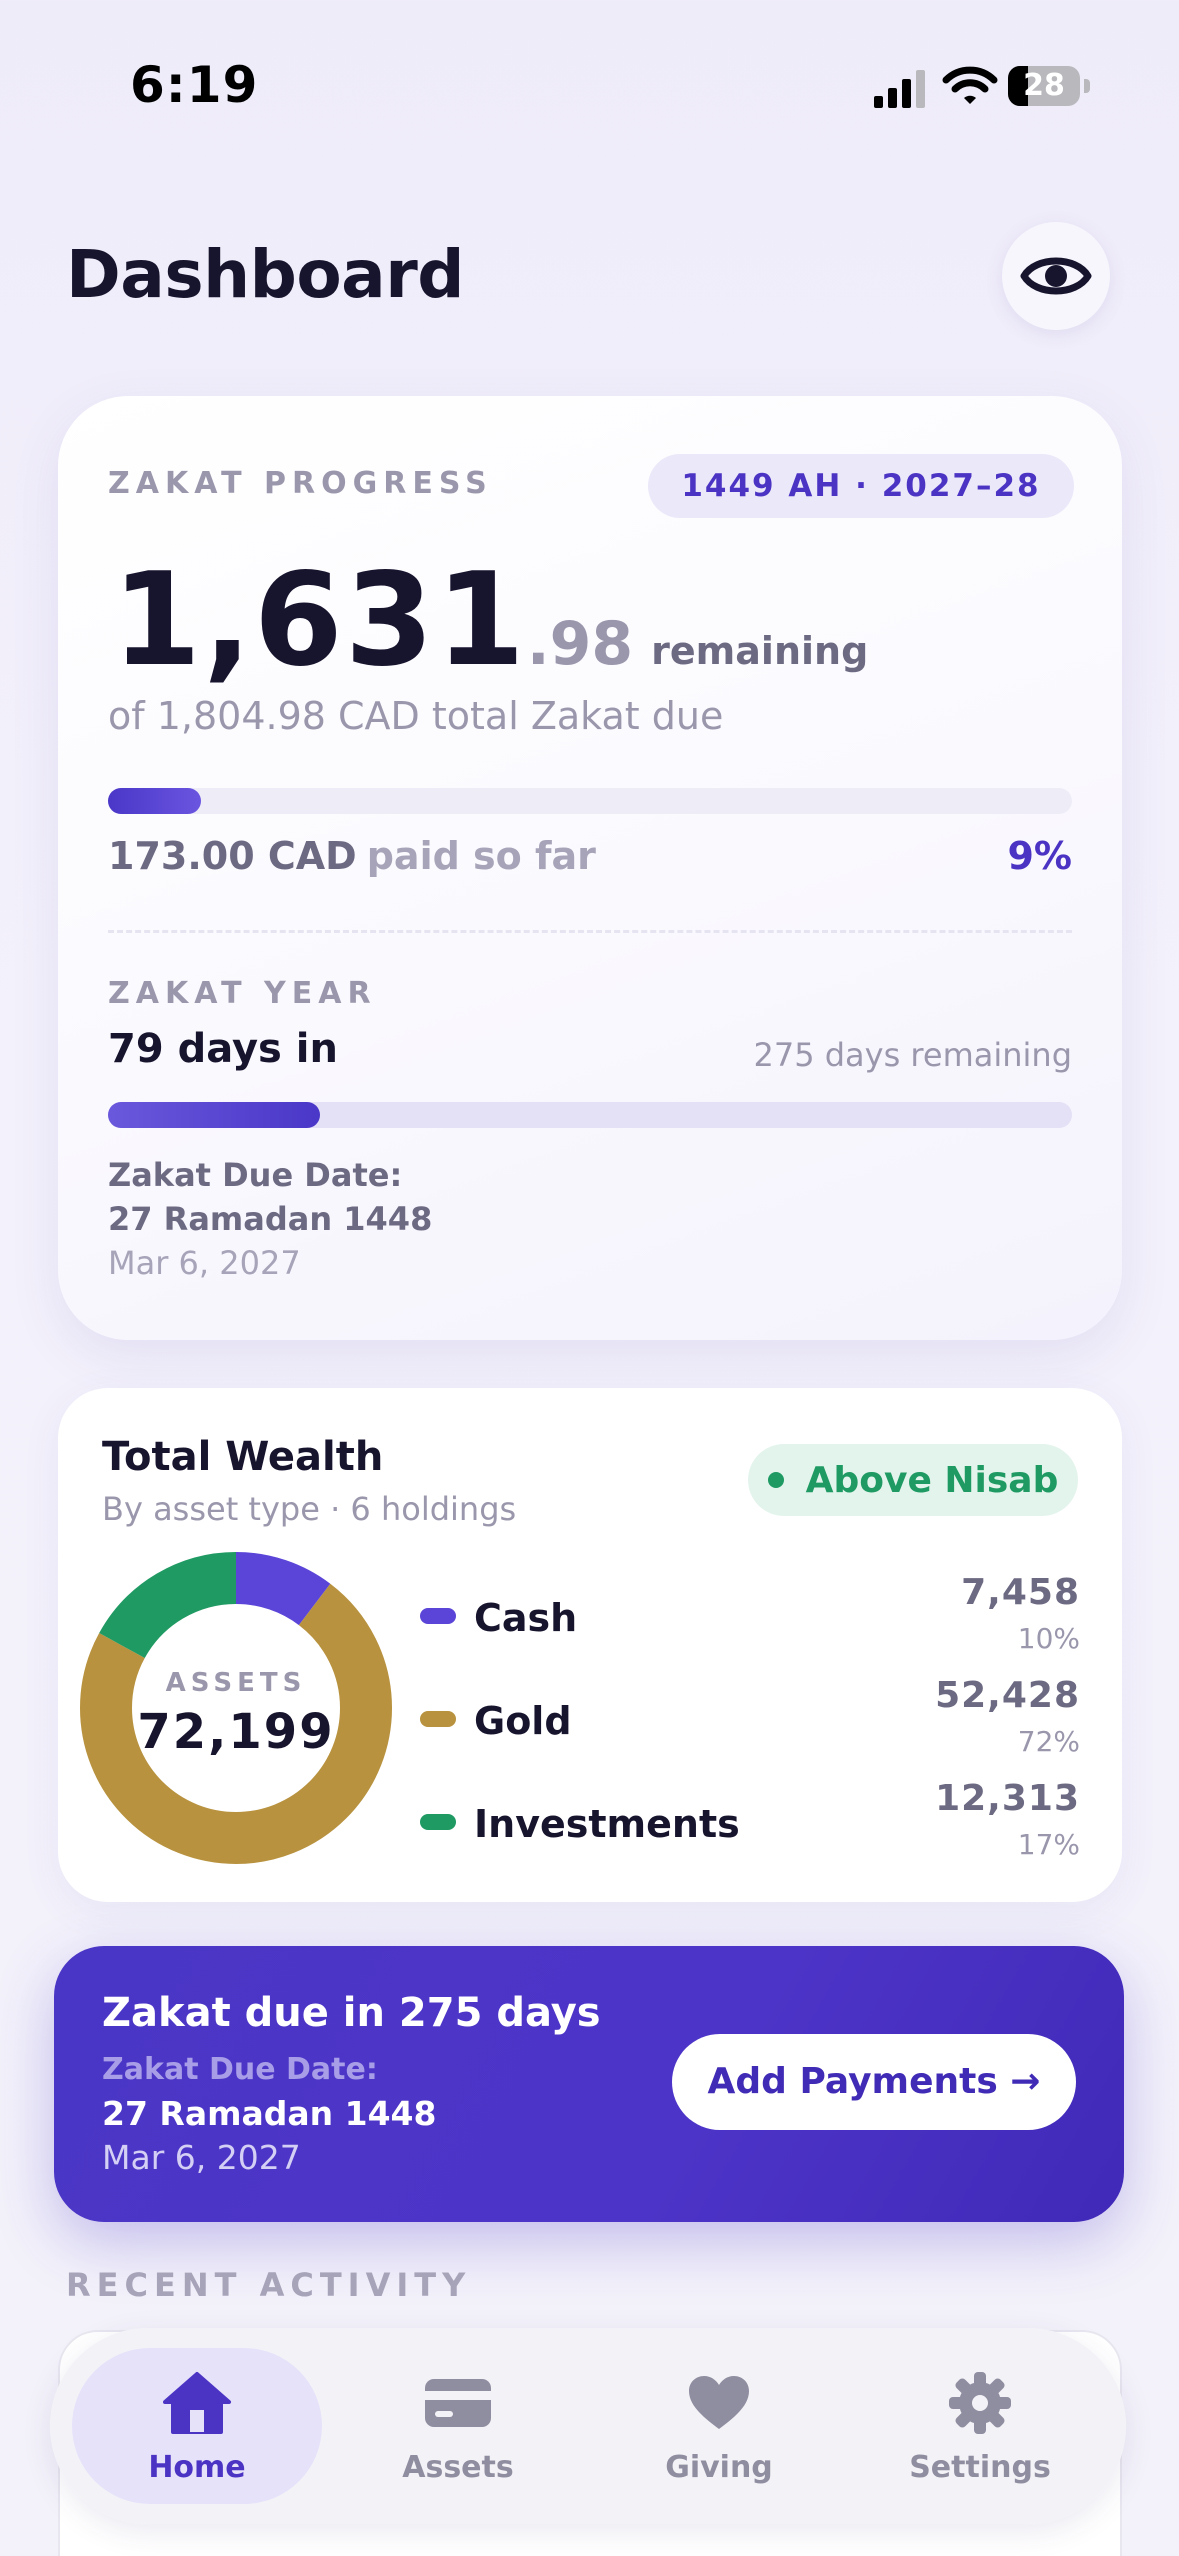  I want to click on wealth-subtitle: By asset type · 6 holdings, so click(309, 1509).